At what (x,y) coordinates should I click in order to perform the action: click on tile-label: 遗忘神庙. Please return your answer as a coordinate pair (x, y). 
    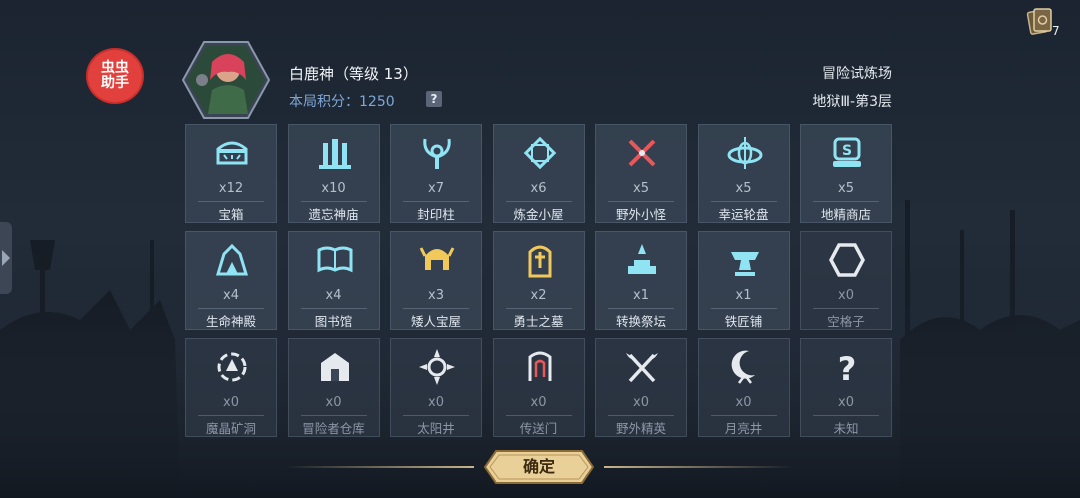
    Looking at the image, I should click on (333, 214).